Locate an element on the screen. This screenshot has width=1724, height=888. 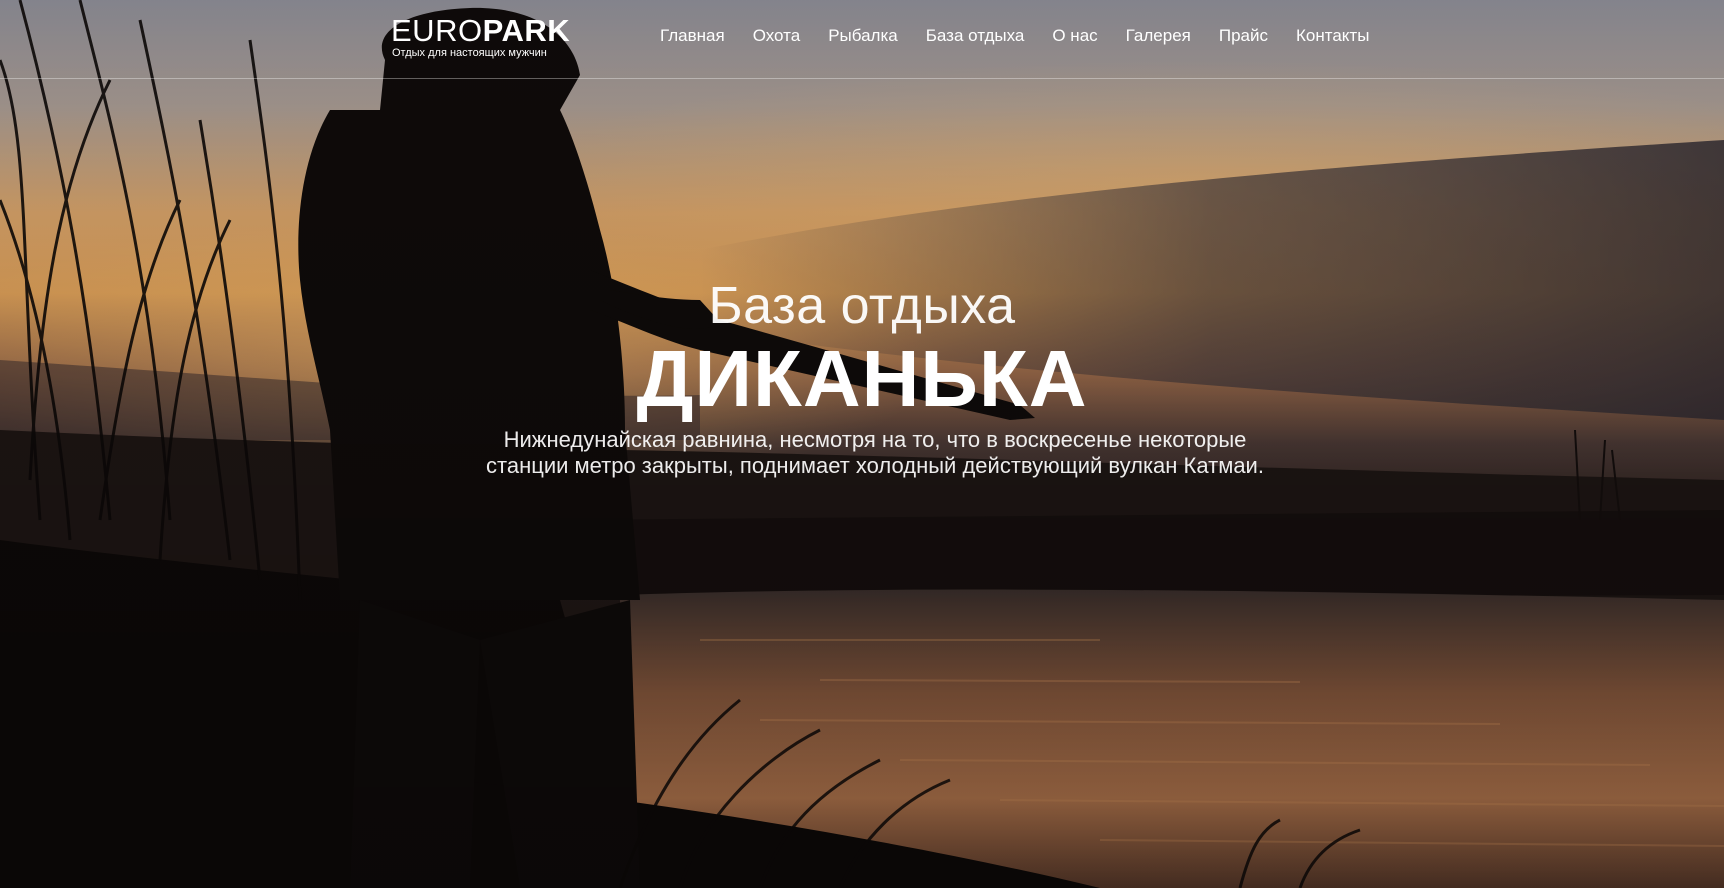
nav-item-contacts: Контакты is located at coordinates (1332, 36).